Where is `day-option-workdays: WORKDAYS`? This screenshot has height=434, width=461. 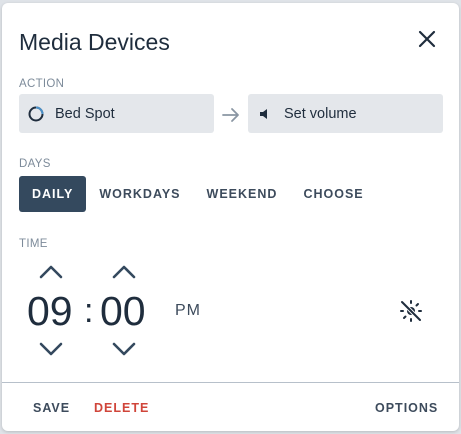 day-option-workdays: WORKDAYS is located at coordinates (139, 194).